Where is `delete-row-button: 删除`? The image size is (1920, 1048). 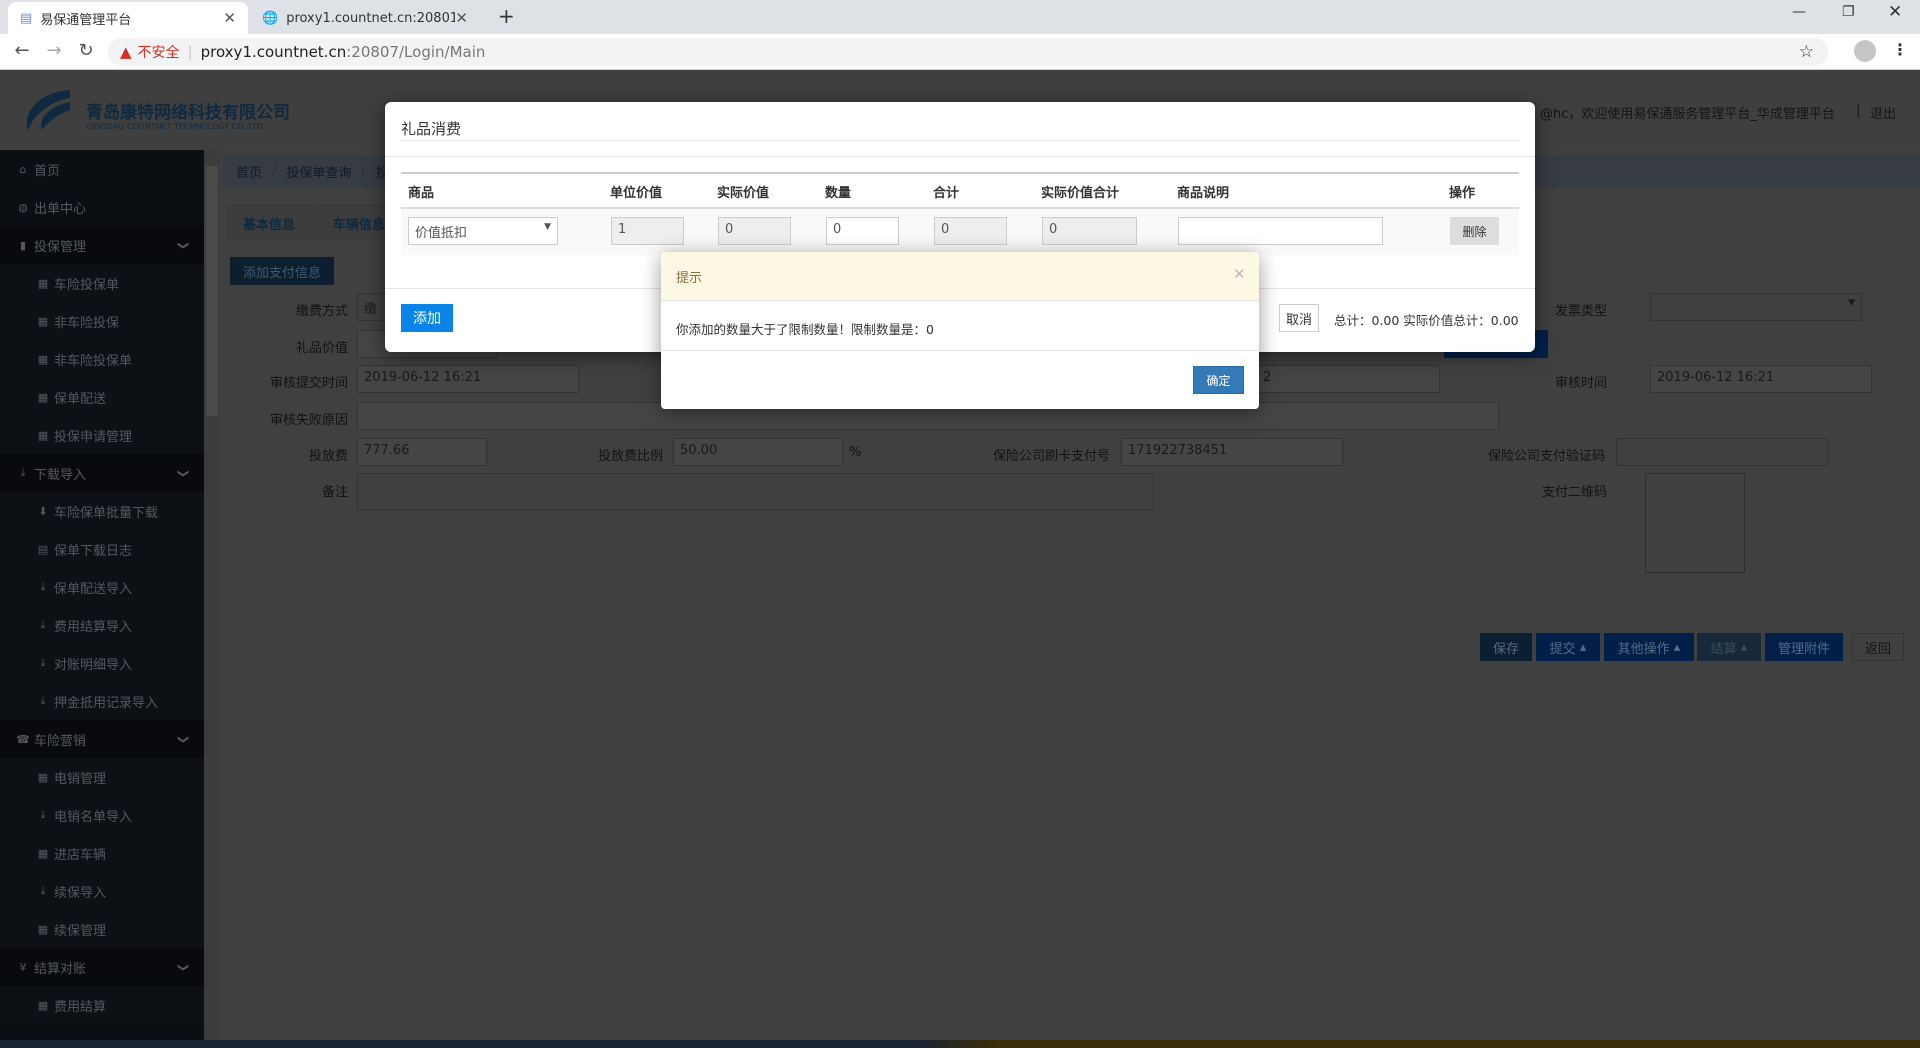 delete-row-button: 删除 is located at coordinates (1474, 231).